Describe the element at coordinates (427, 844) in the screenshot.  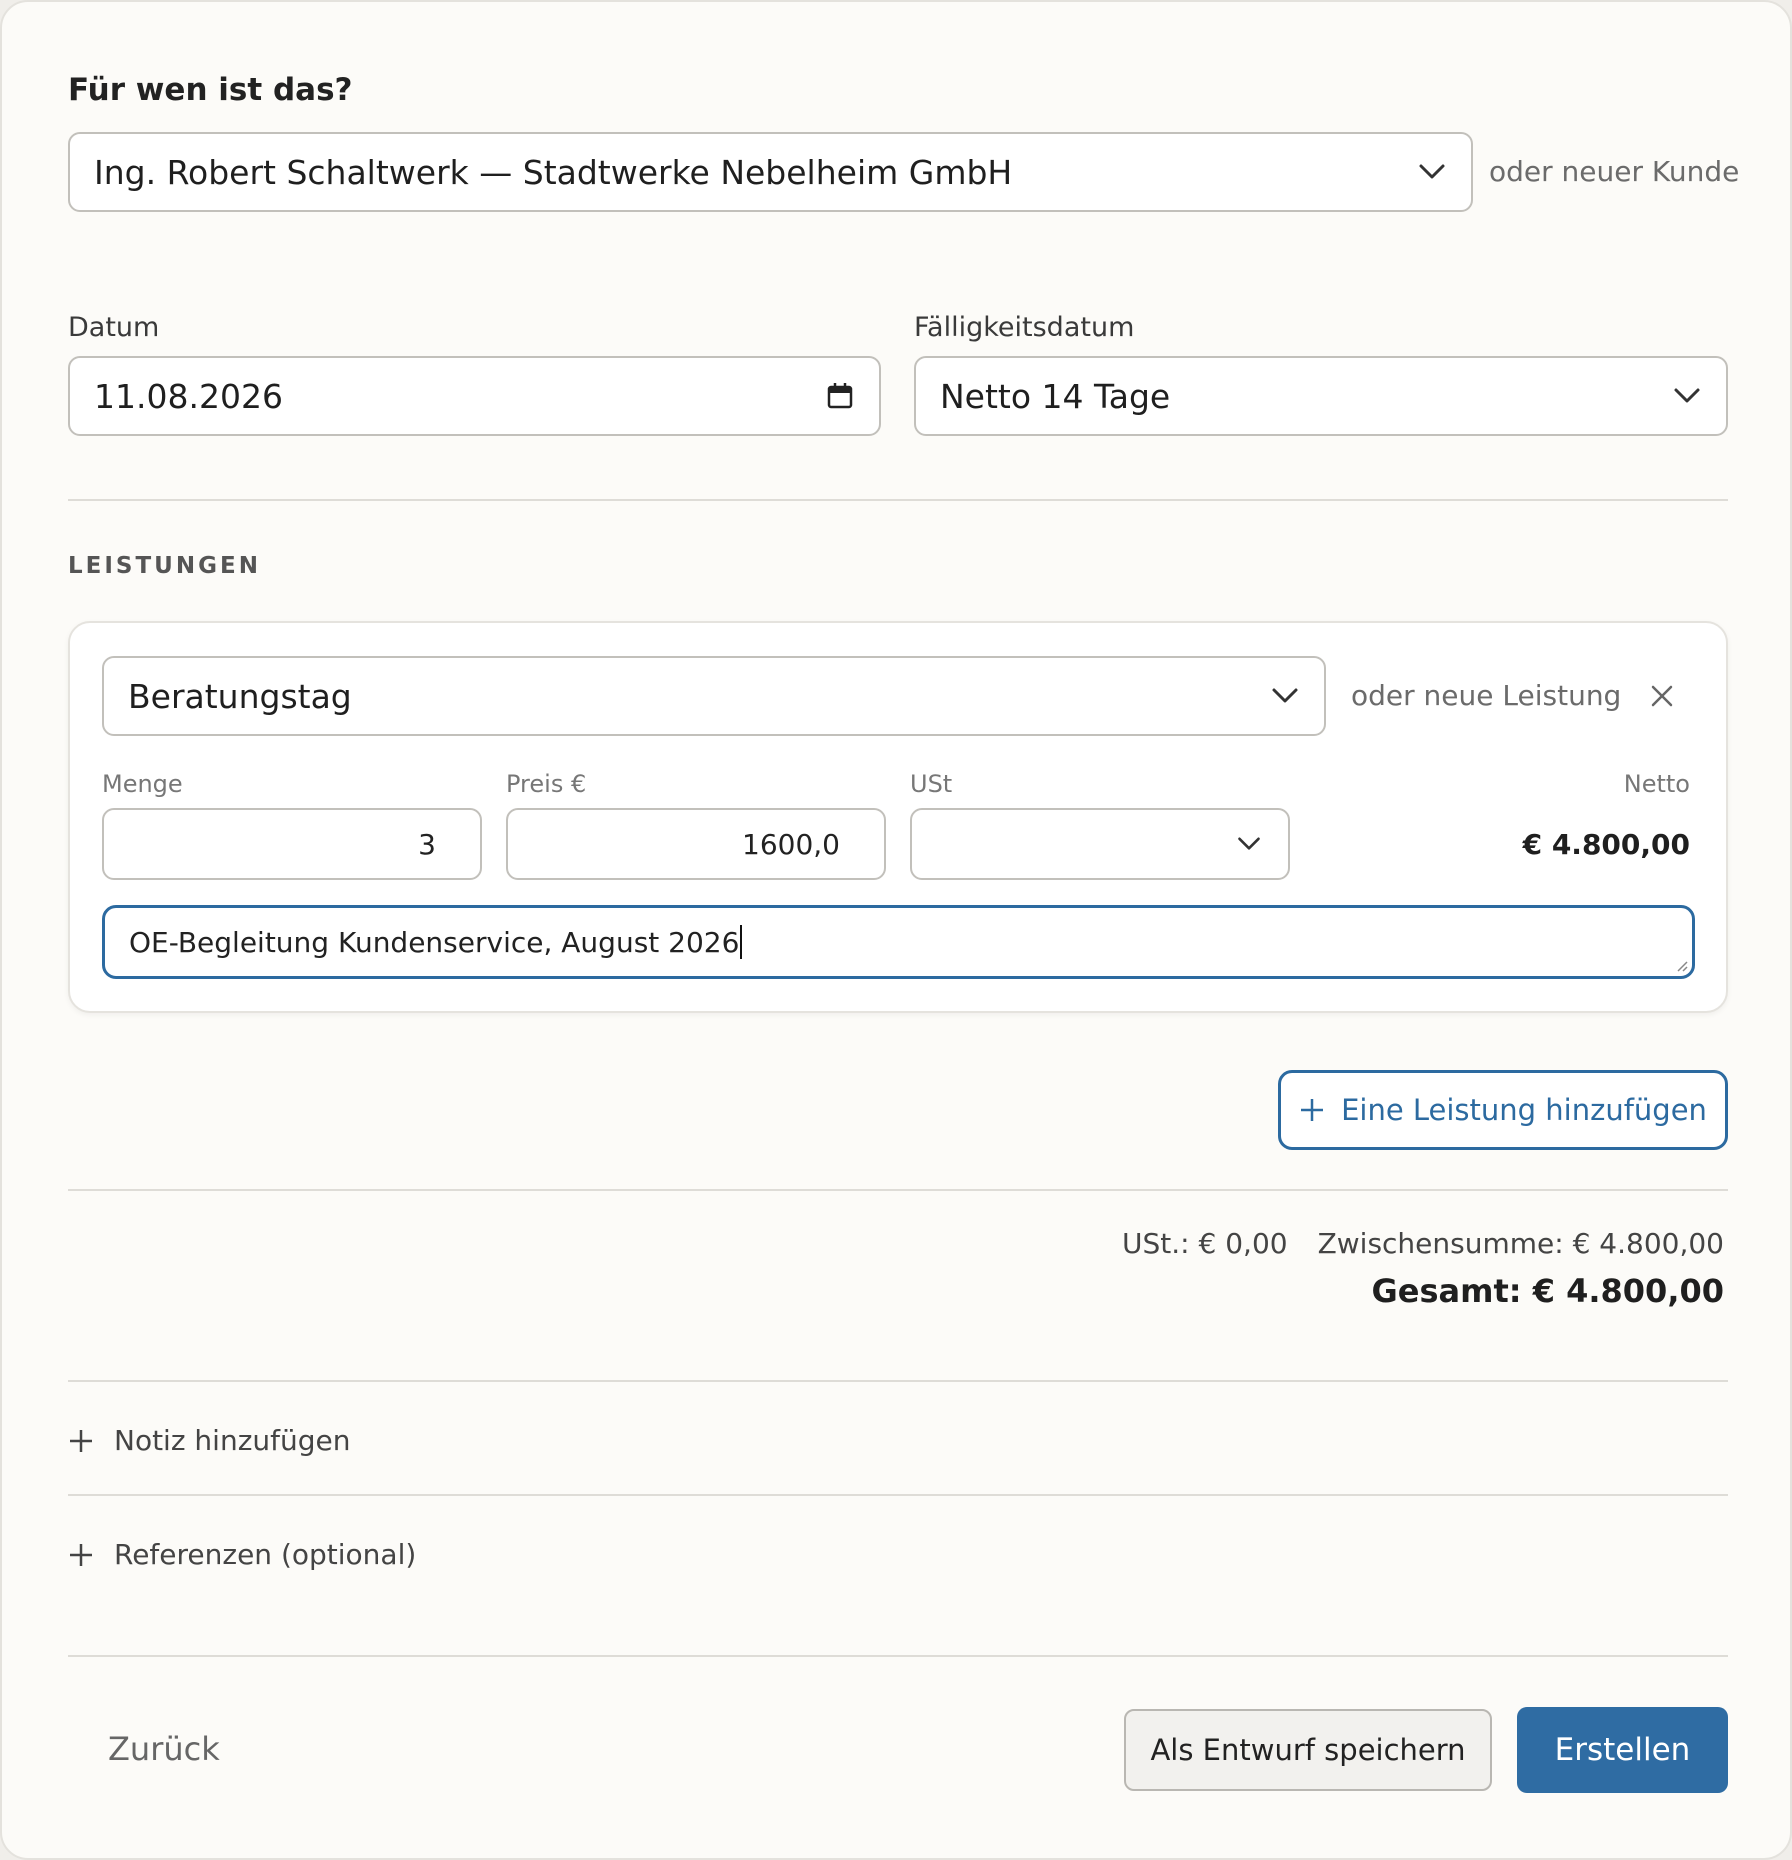
I see `quantity-value: 3` at that location.